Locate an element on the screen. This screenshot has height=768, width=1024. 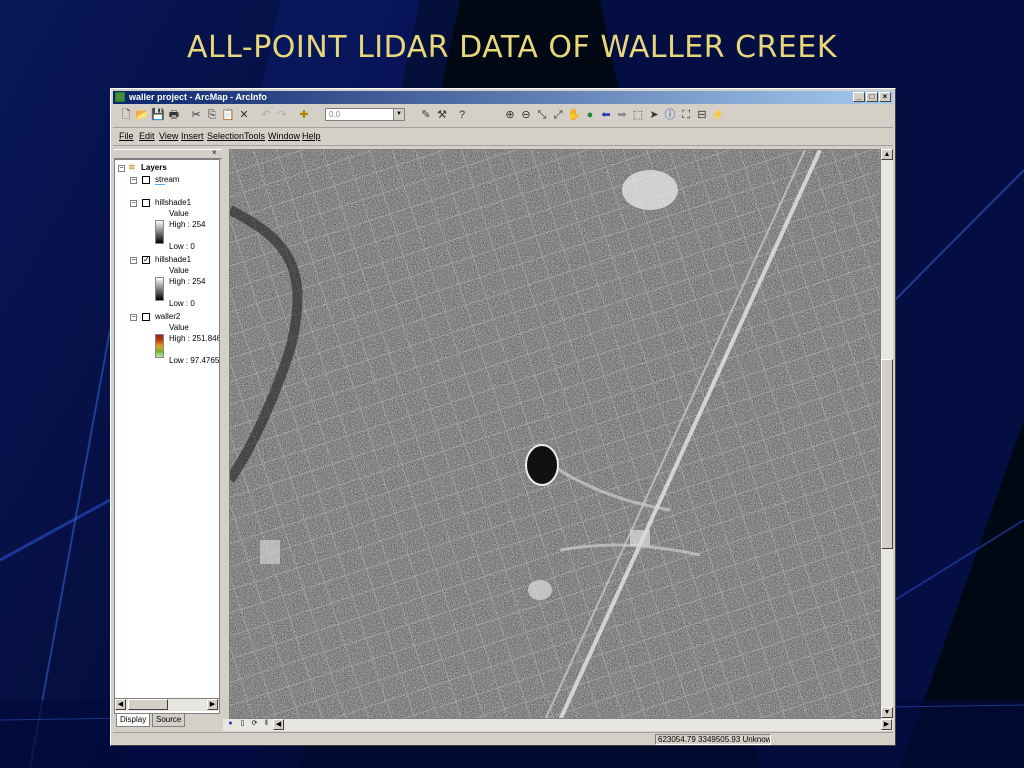
redo-icon: ↷ is located at coordinates (282, 115).